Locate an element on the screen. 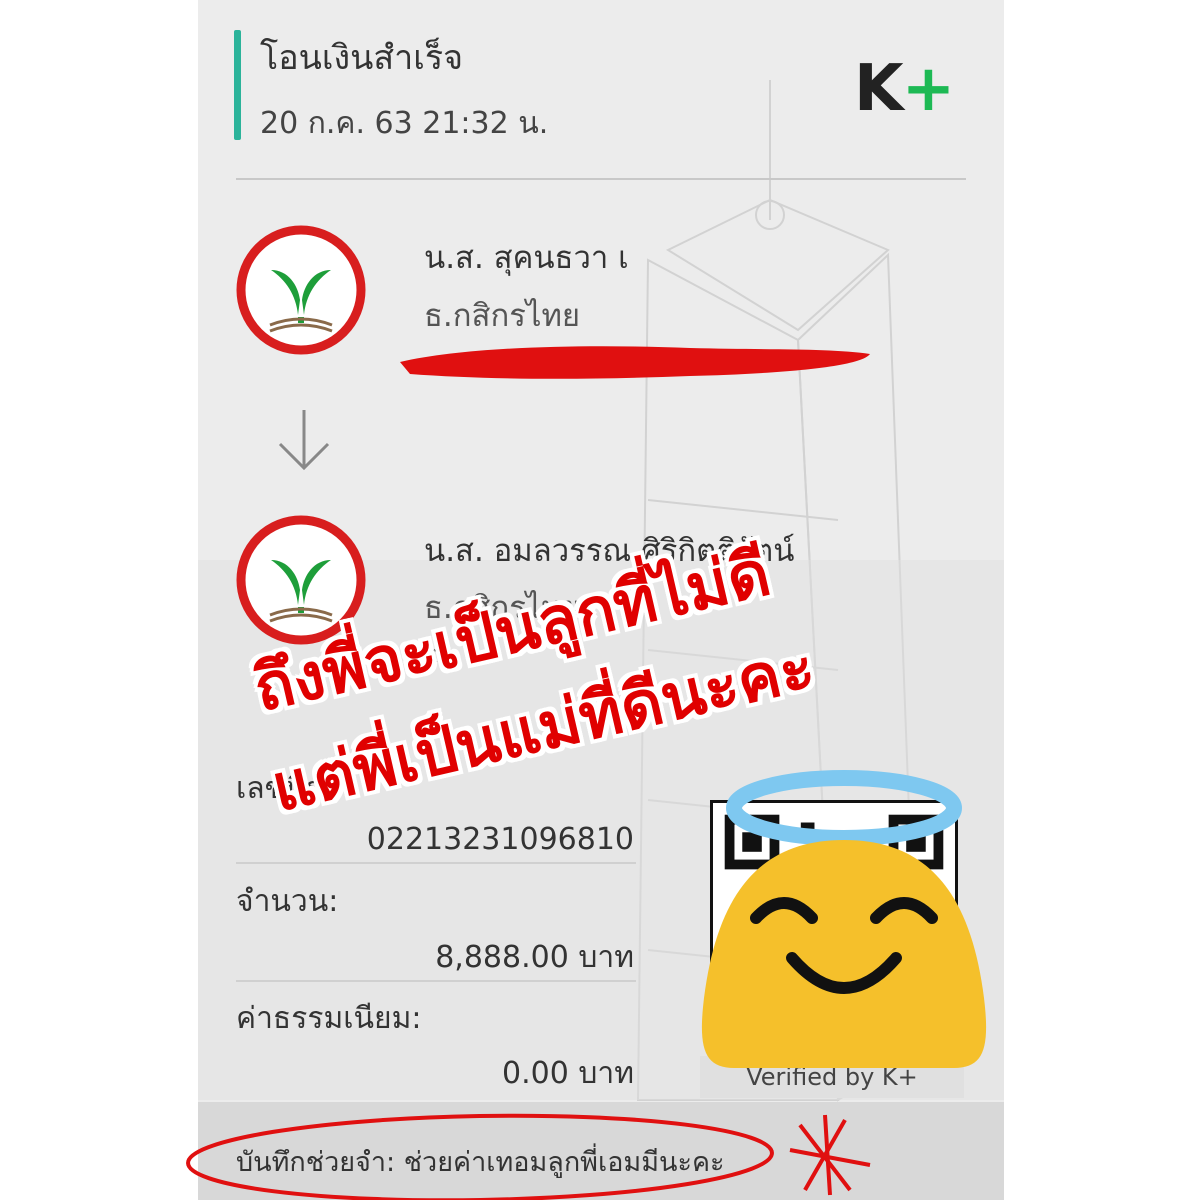 This screenshot has width=1200, height=1200. accent-bar is located at coordinates (237, 85).